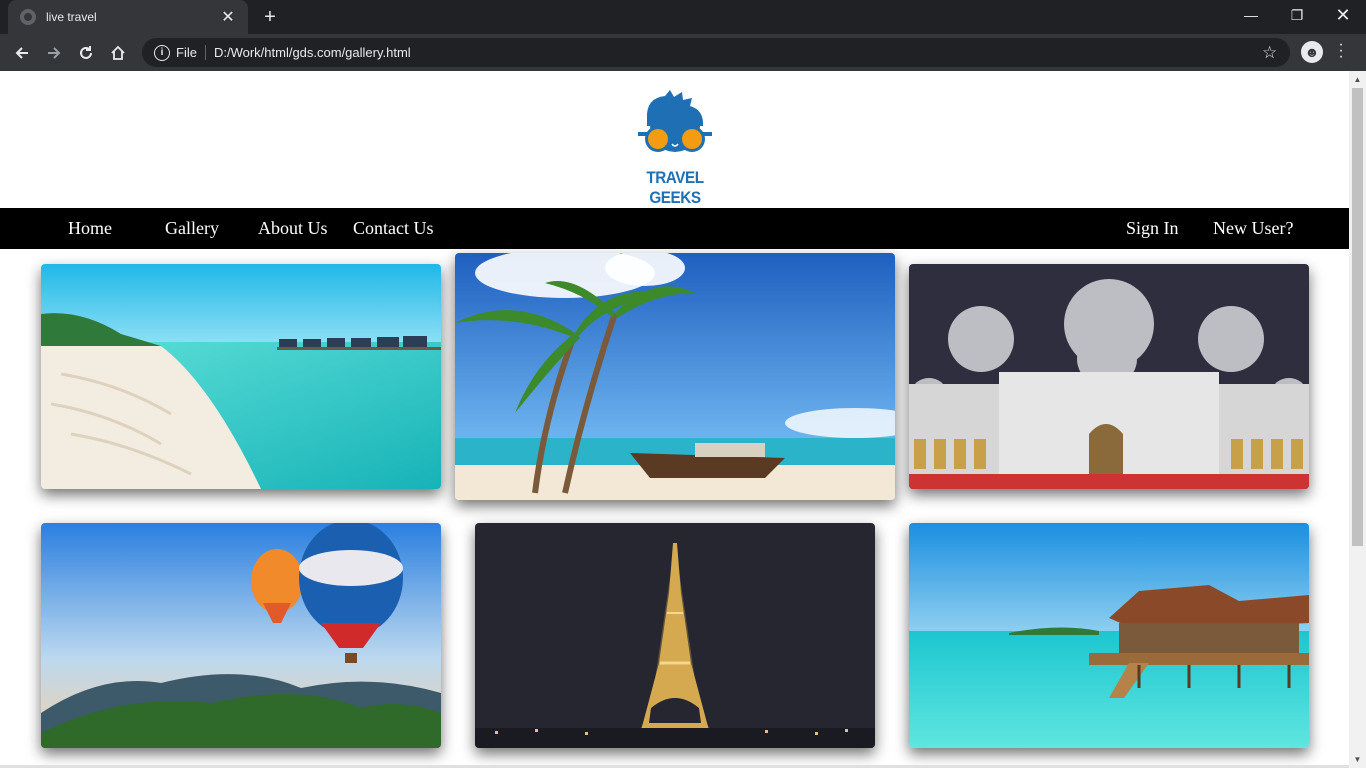 The image size is (1366, 768). What do you see at coordinates (270, 17) in the screenshot?
I see `new-tab-button: +` at bounding box center [270, 17].